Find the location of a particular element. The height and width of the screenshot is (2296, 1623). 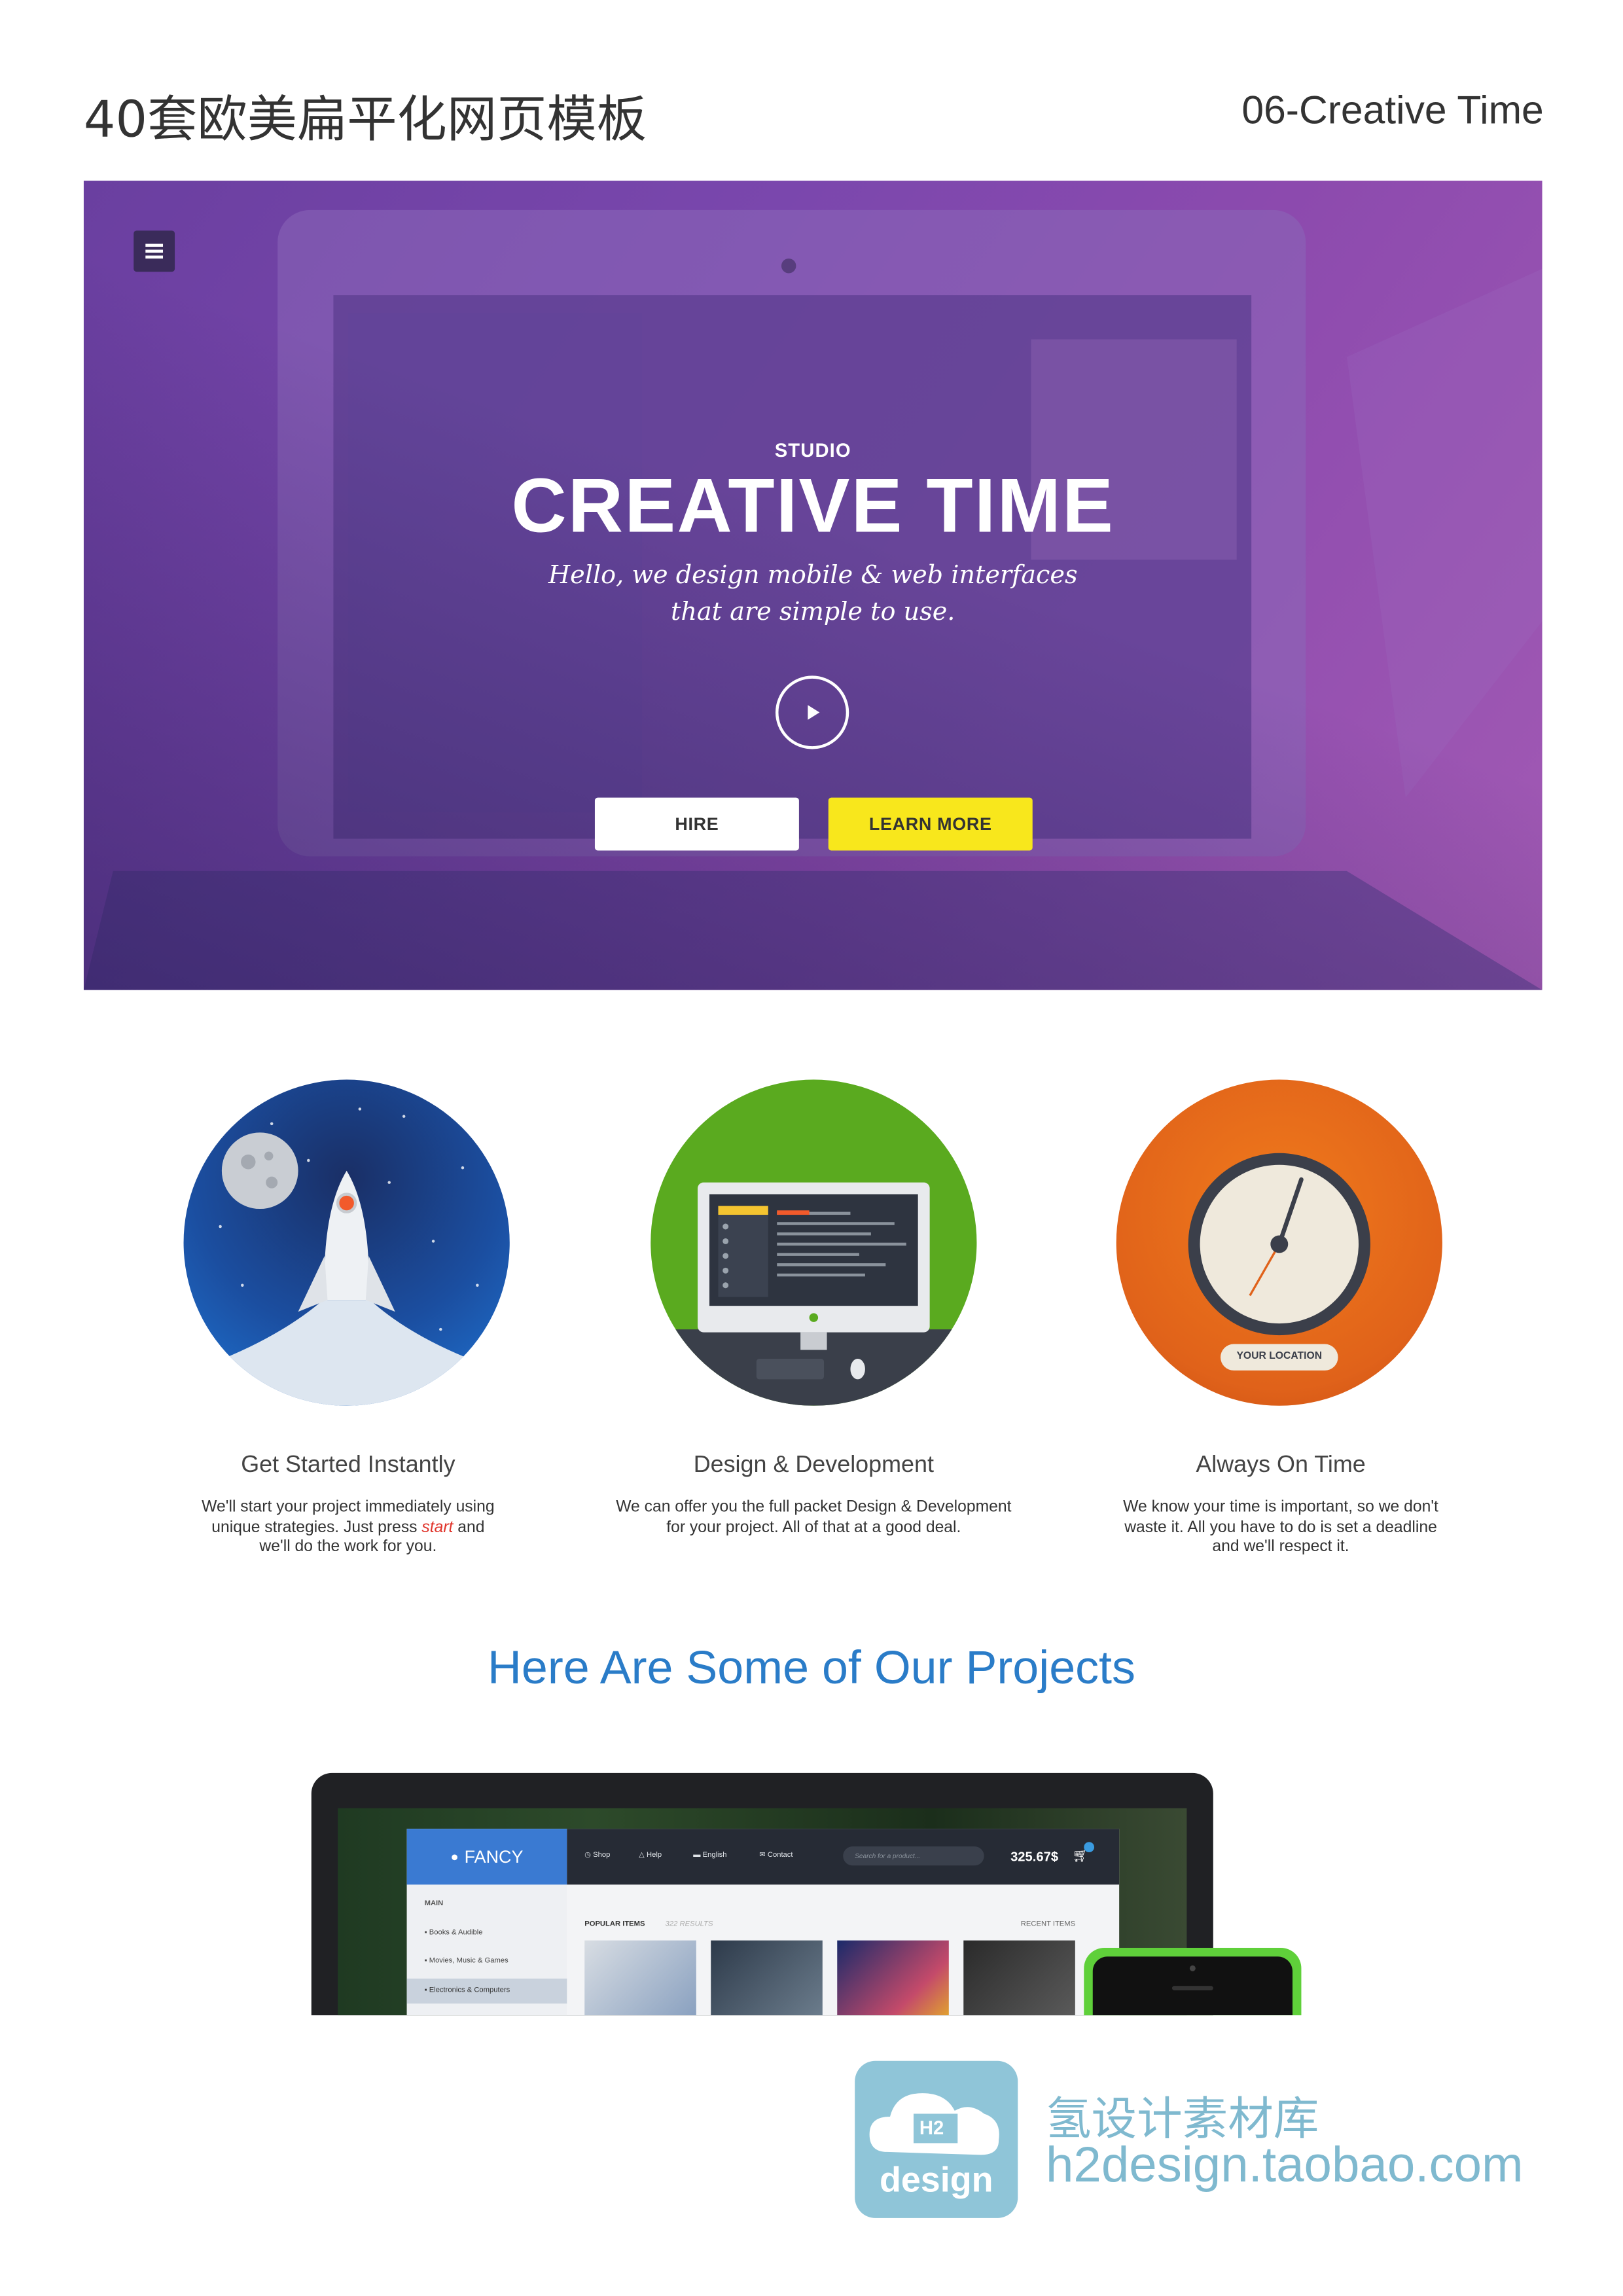

menu-button is located at coordinates (154, 251).